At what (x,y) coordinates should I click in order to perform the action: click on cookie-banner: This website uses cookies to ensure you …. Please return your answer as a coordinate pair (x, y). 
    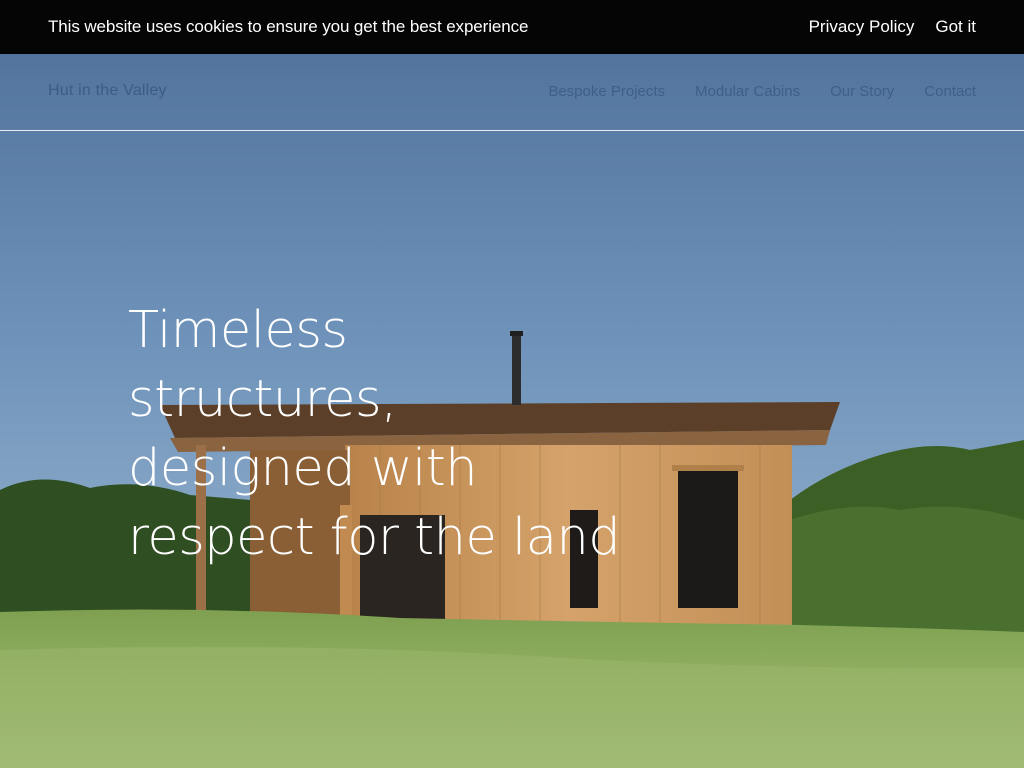
    Looking at the image, I should click on (512, 27).